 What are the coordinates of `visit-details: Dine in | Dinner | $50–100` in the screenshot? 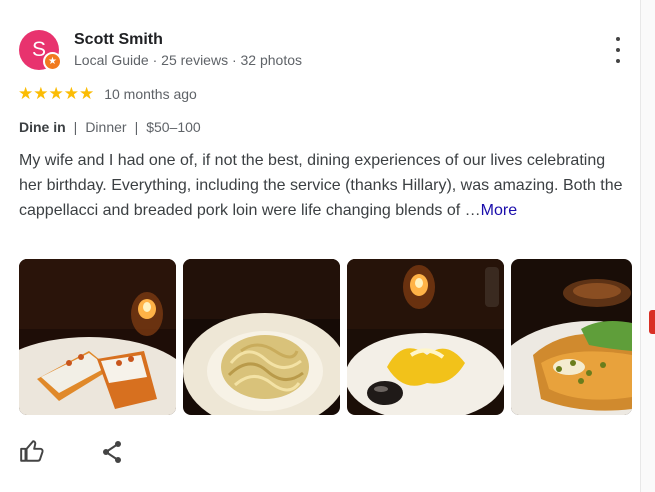 It's located at (110, 127).